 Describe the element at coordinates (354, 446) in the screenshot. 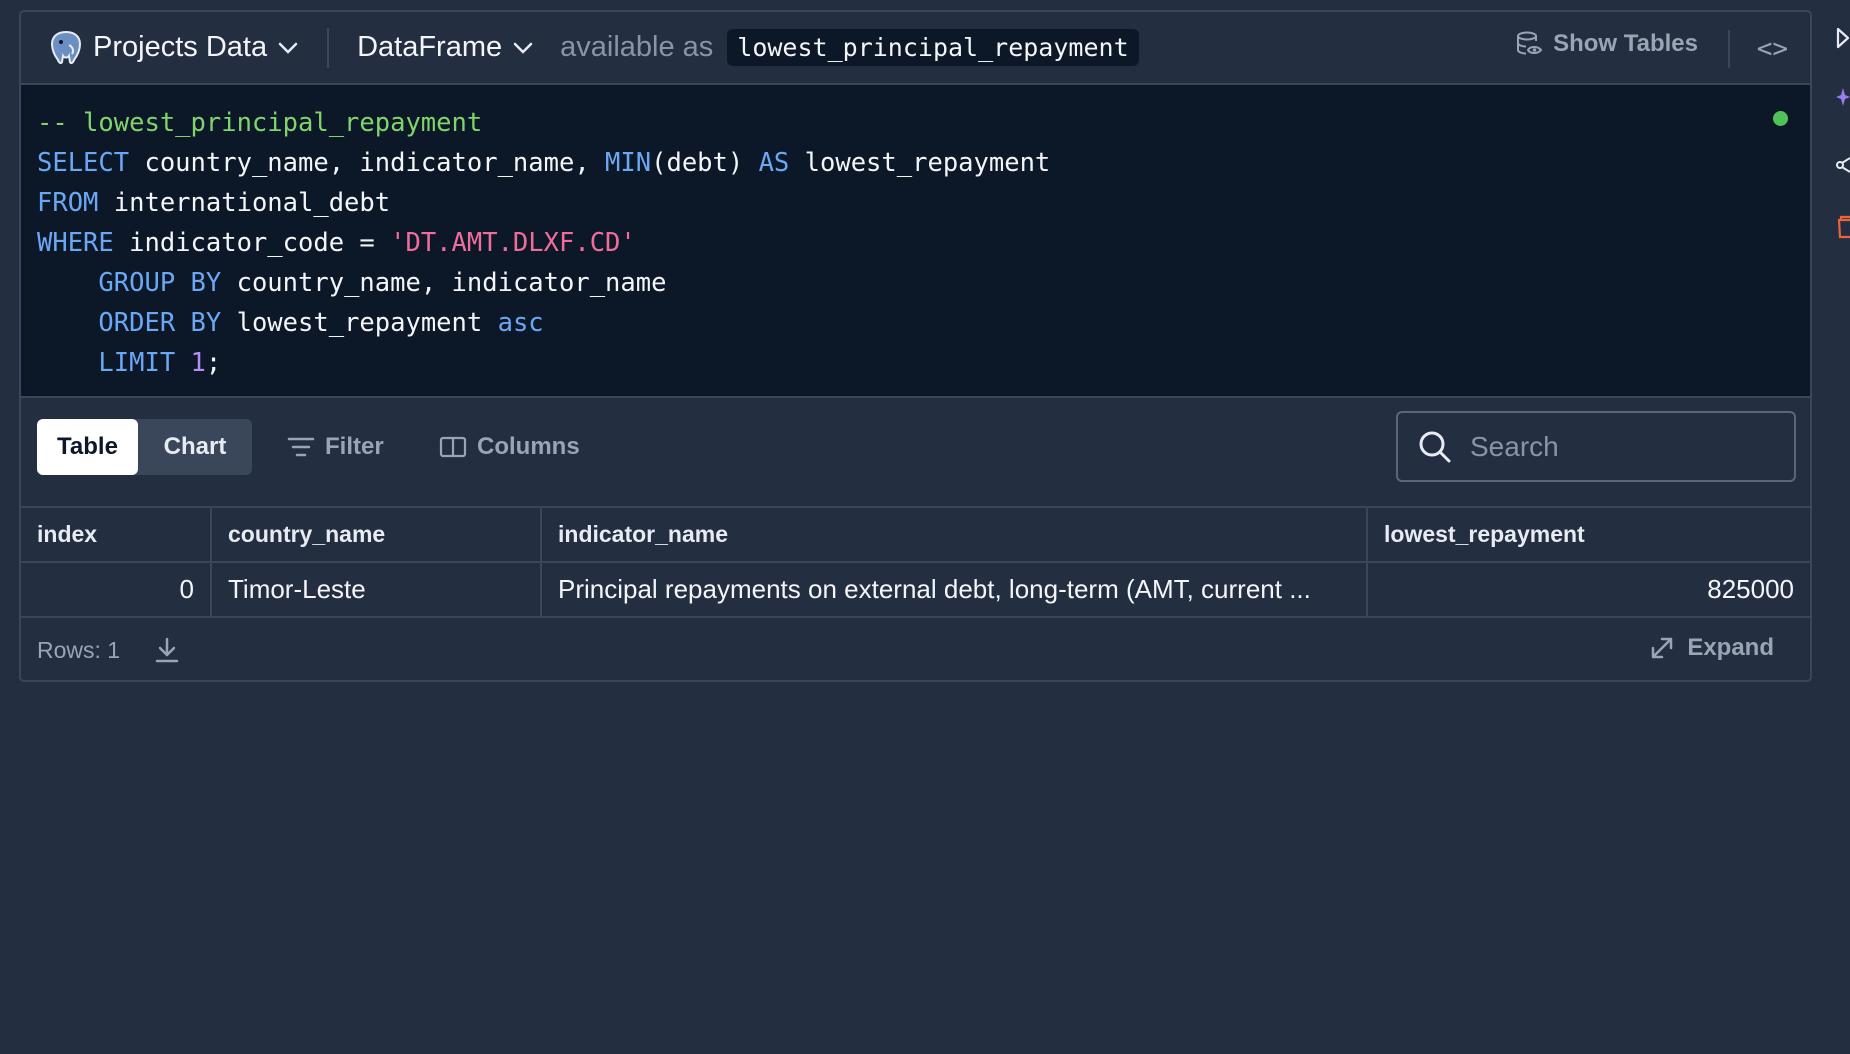

I see `filter-label: Filter` at that location.